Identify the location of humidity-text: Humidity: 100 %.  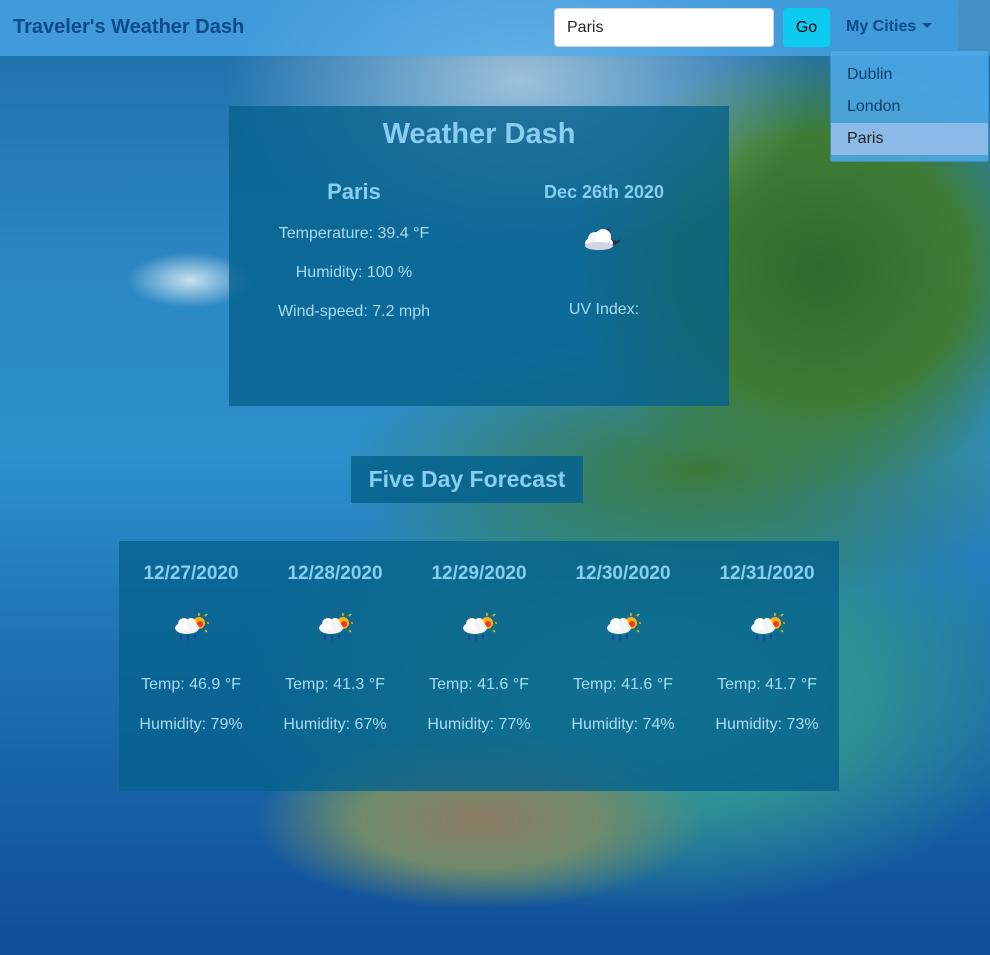
(354, 272).